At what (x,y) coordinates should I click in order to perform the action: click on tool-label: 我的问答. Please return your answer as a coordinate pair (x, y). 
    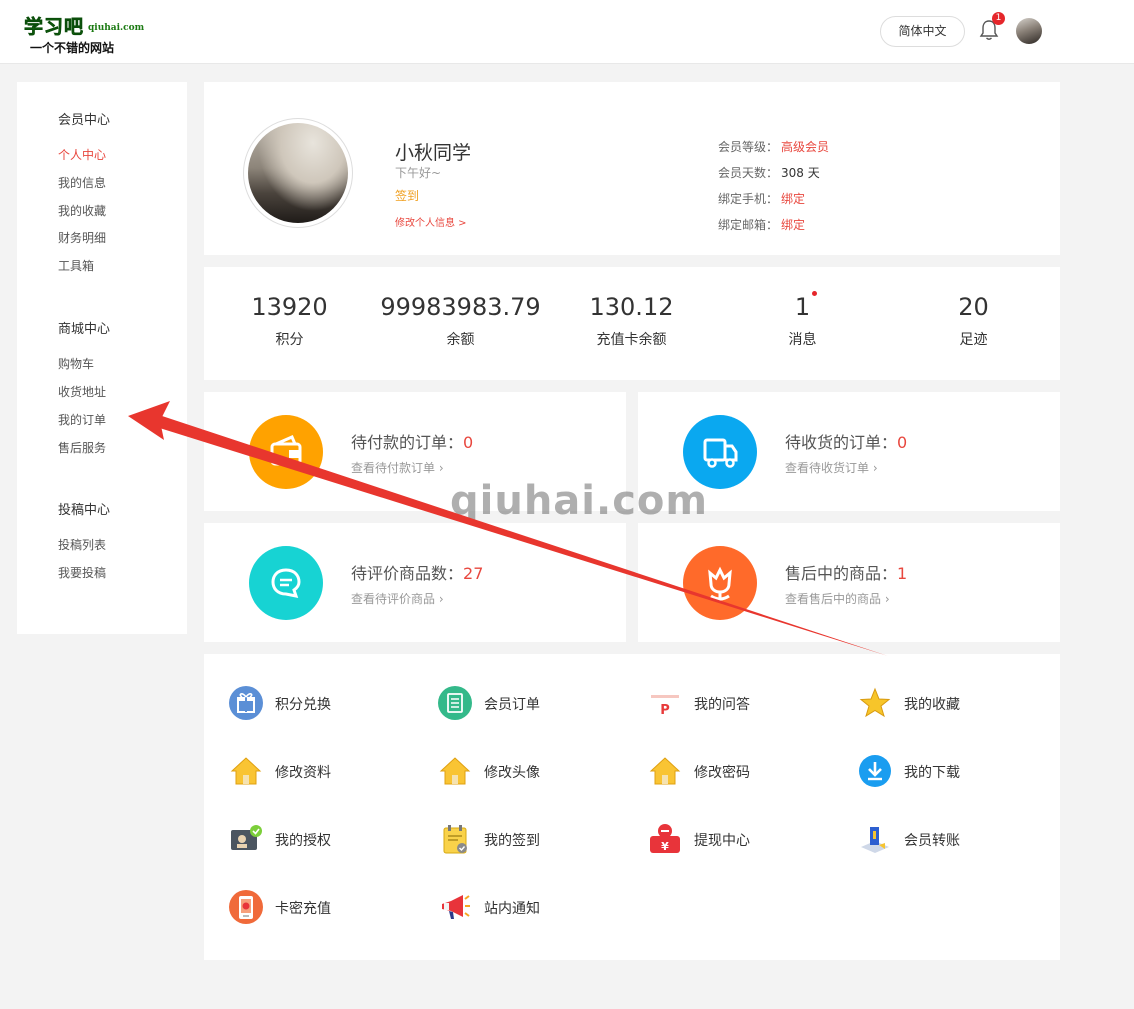
    Looking at the image, I should click on (722, 705).